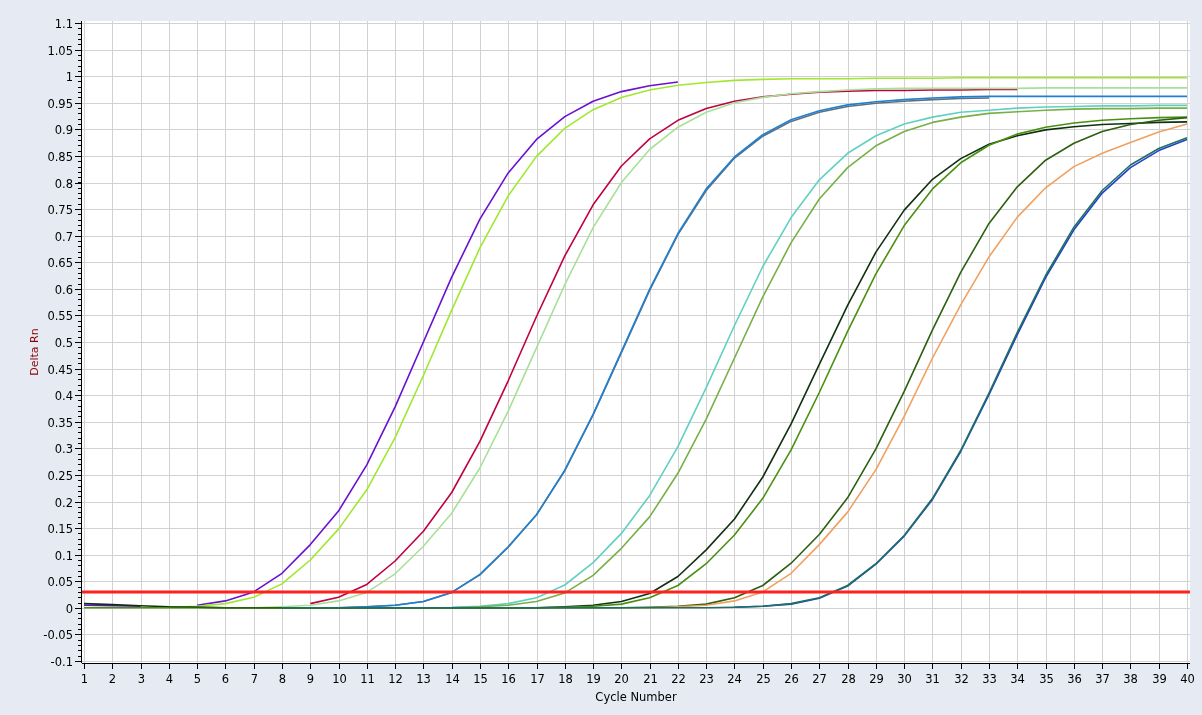  What do you see at coordinates (112, 679) in the screenshot?
I see `axis-tick-label: 2` at bounding box center [112, 679].